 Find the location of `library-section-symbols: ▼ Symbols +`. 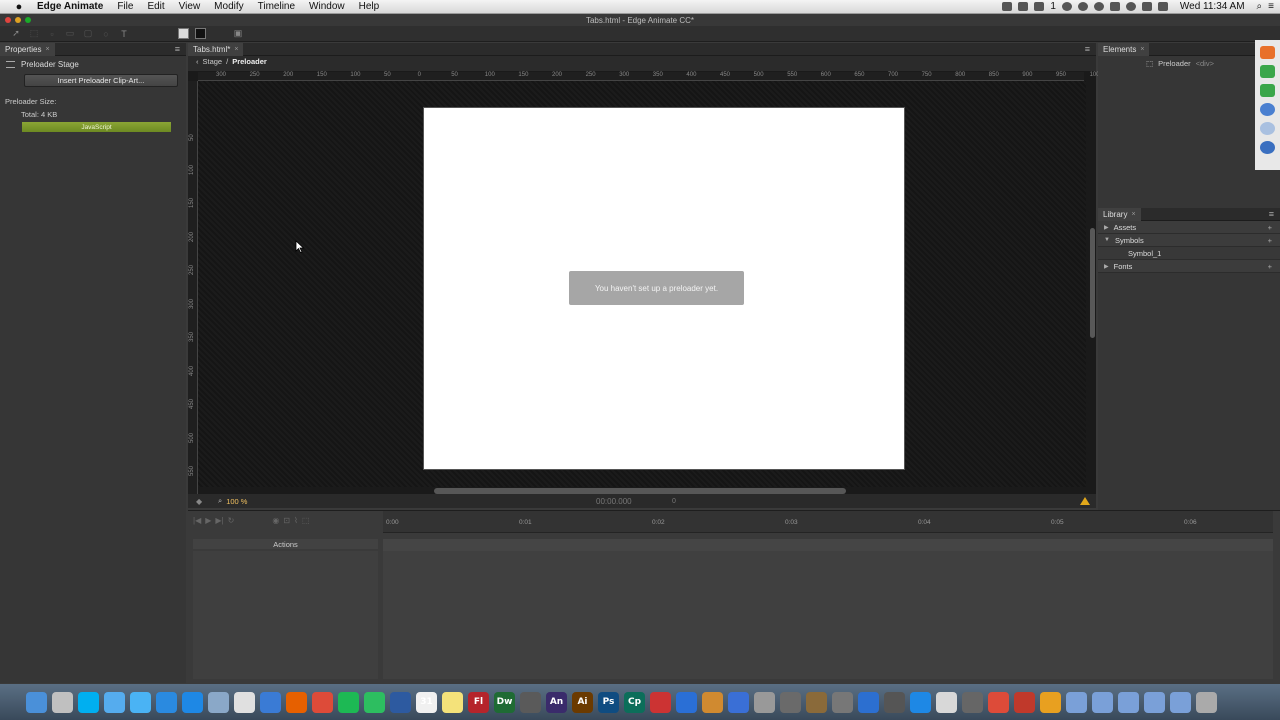

library-section-symbols: ▼ Symbols + is located at coordinates (1189, 240).